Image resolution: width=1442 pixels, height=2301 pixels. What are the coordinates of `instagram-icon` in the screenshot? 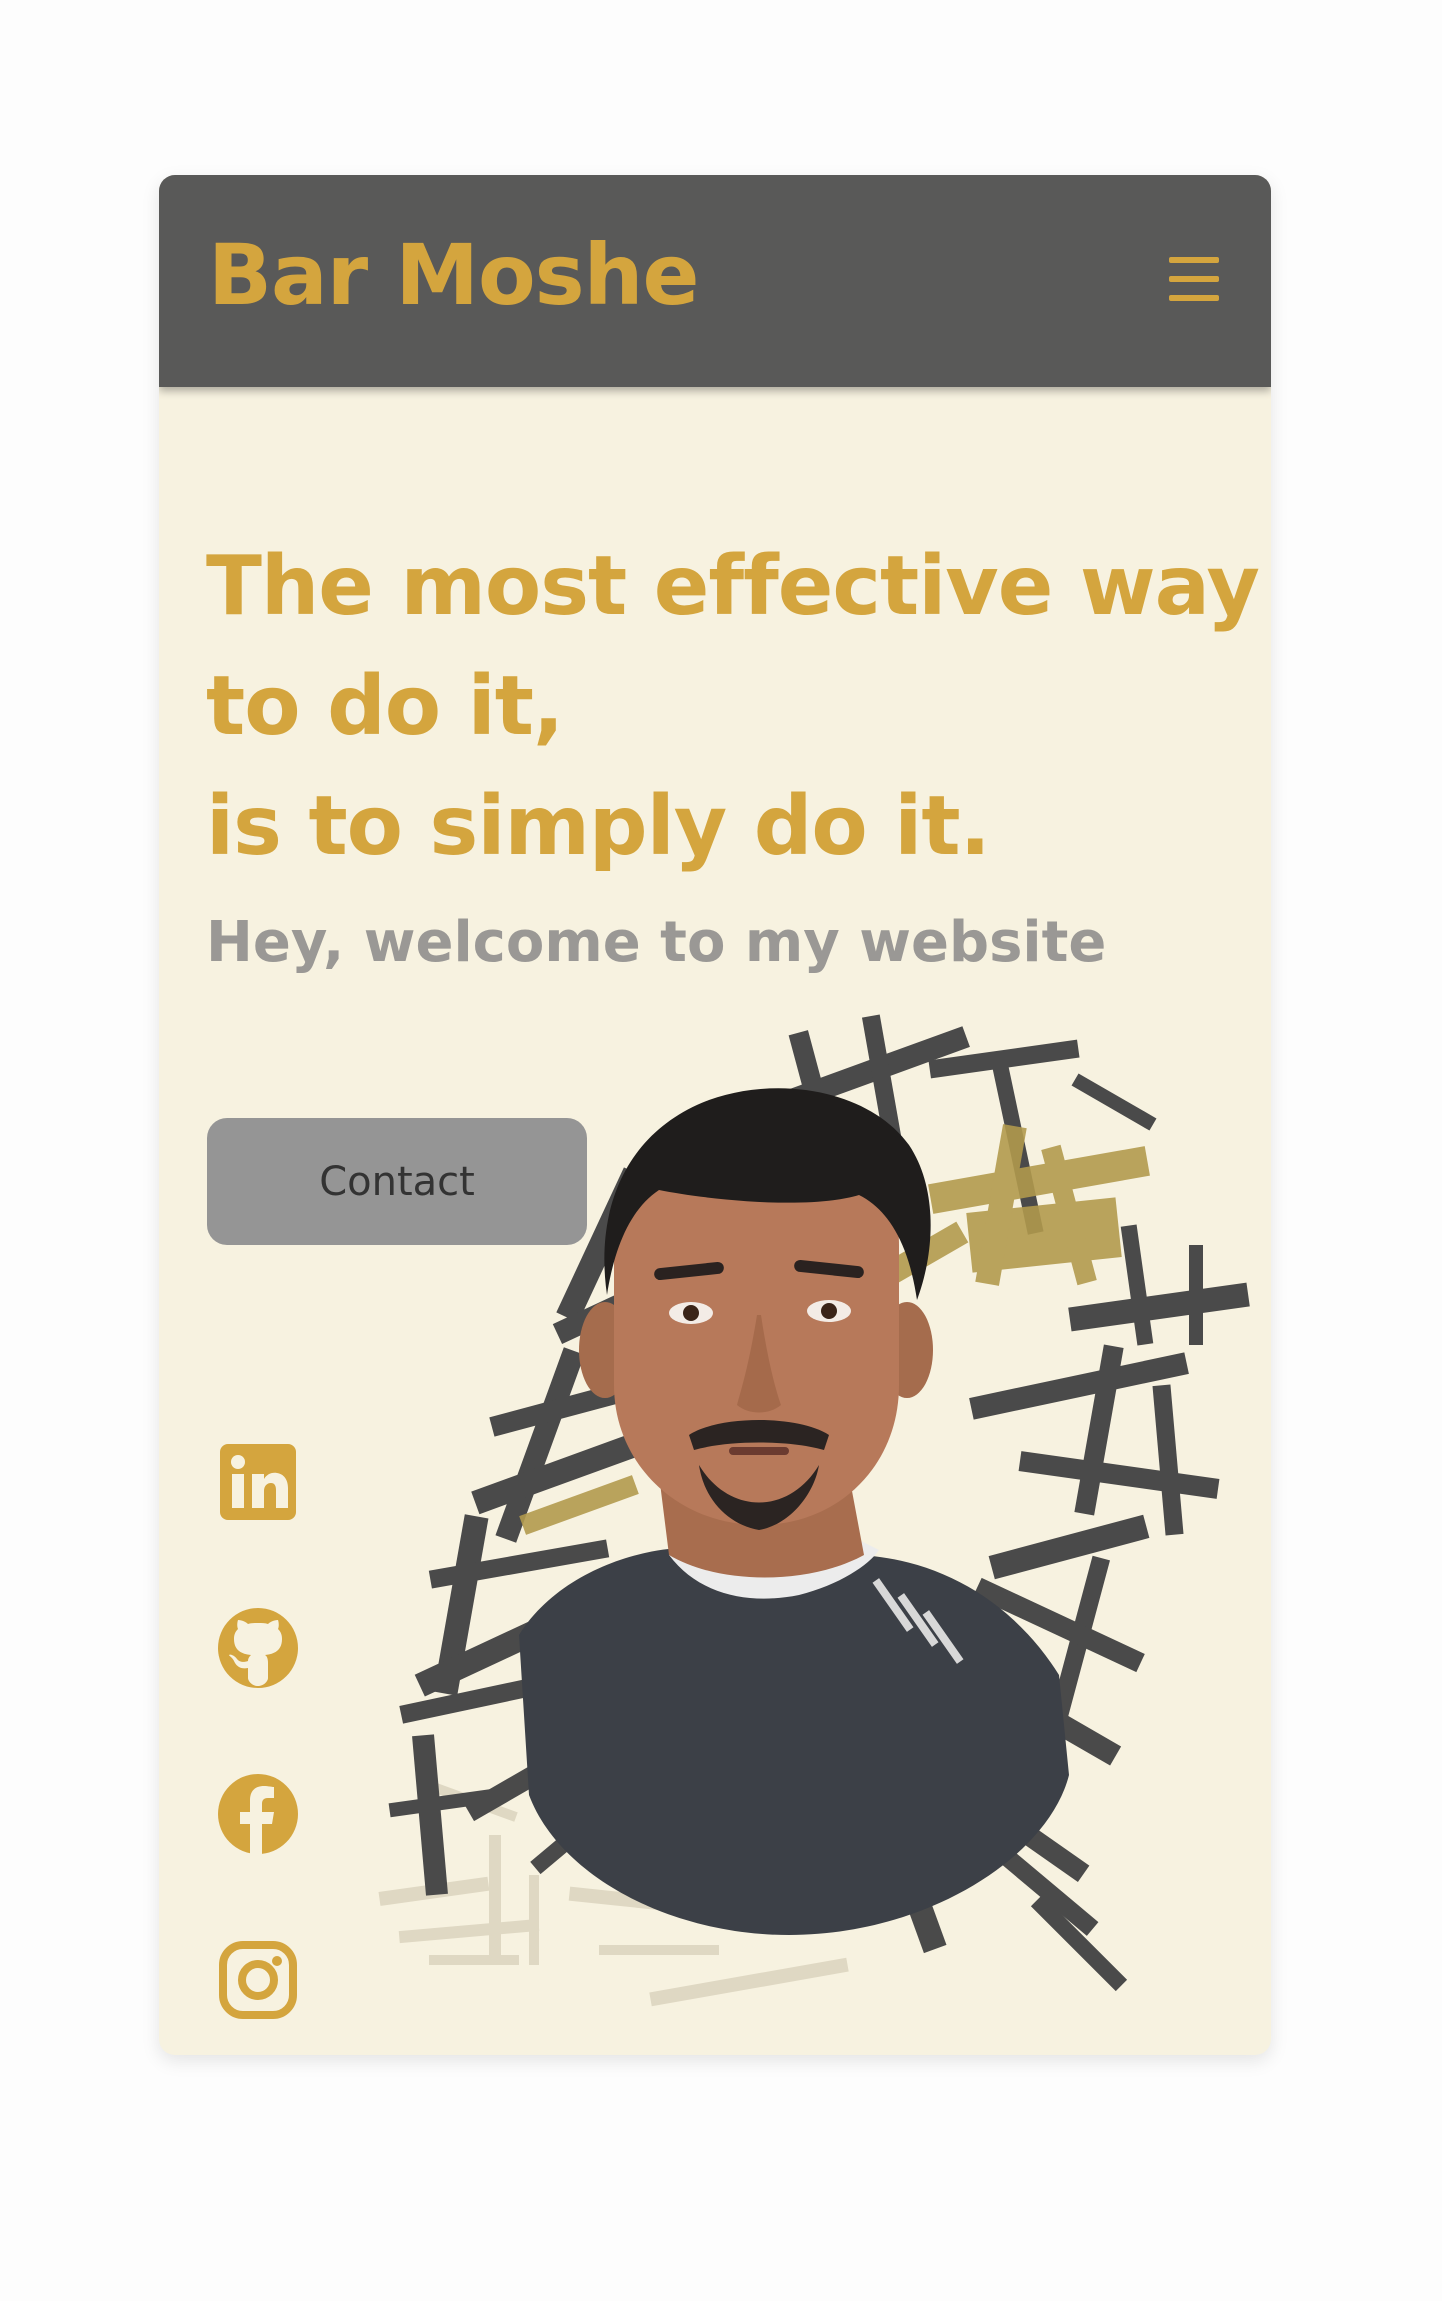 It's located at (258, 1980).